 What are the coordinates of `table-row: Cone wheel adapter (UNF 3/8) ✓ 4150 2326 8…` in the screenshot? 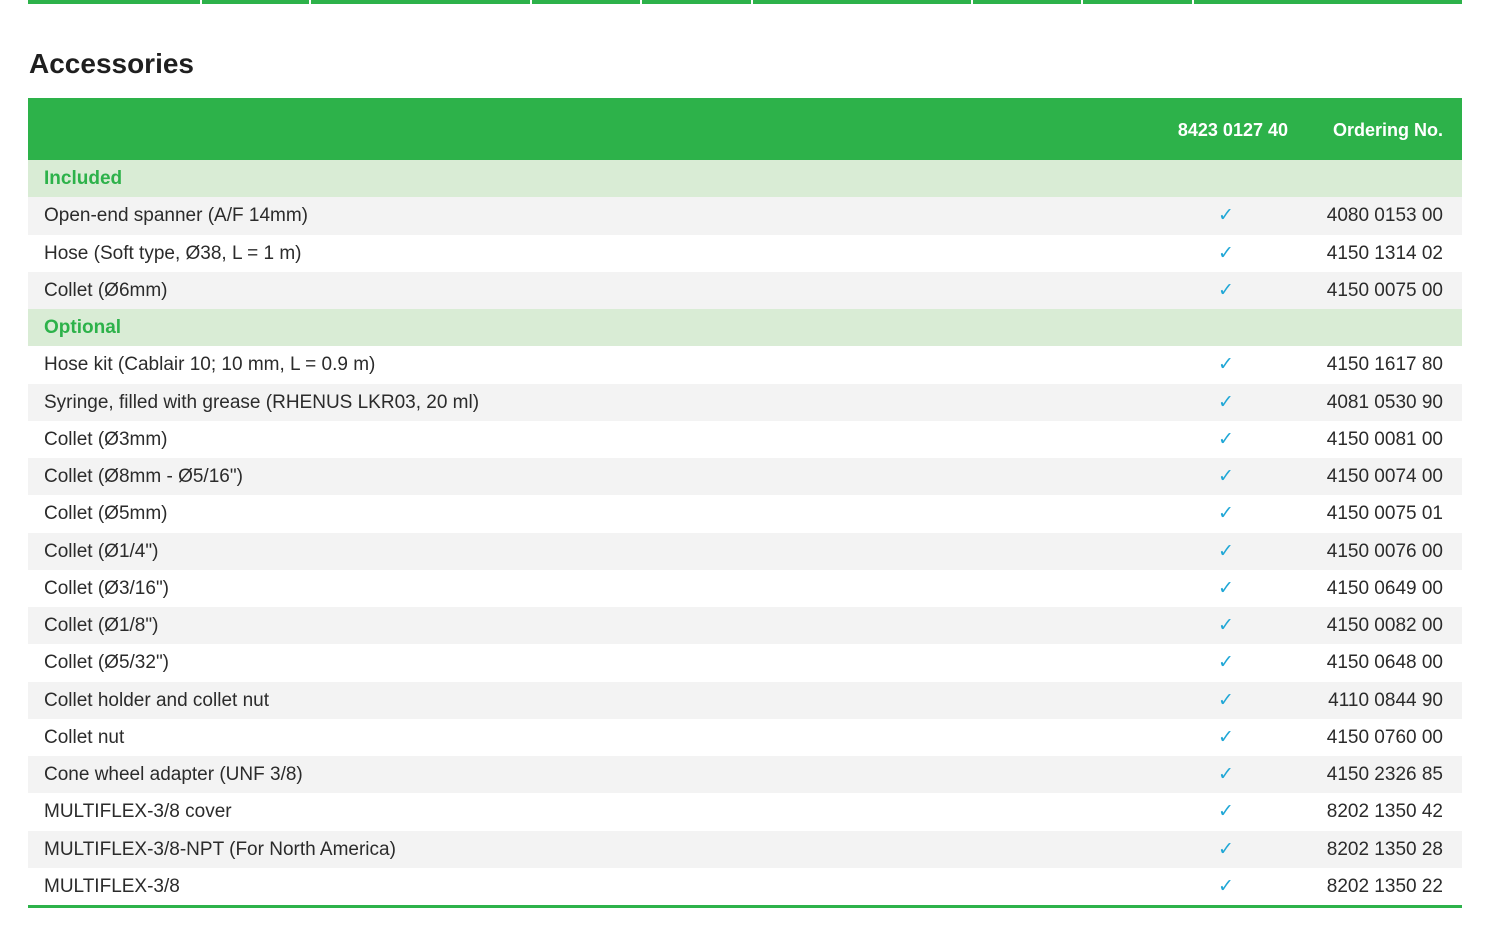 It's located at (745, 775).